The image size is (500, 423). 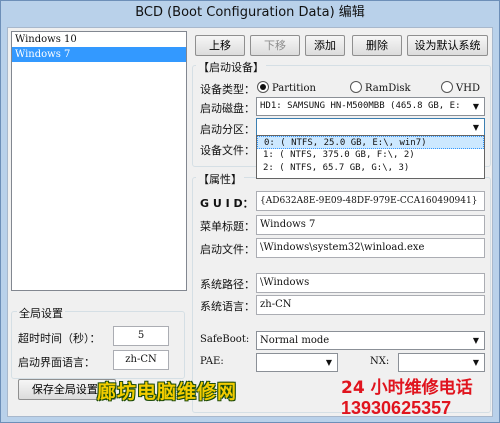 I want to click on timeout-field: 5, so click(x=141, y=336).